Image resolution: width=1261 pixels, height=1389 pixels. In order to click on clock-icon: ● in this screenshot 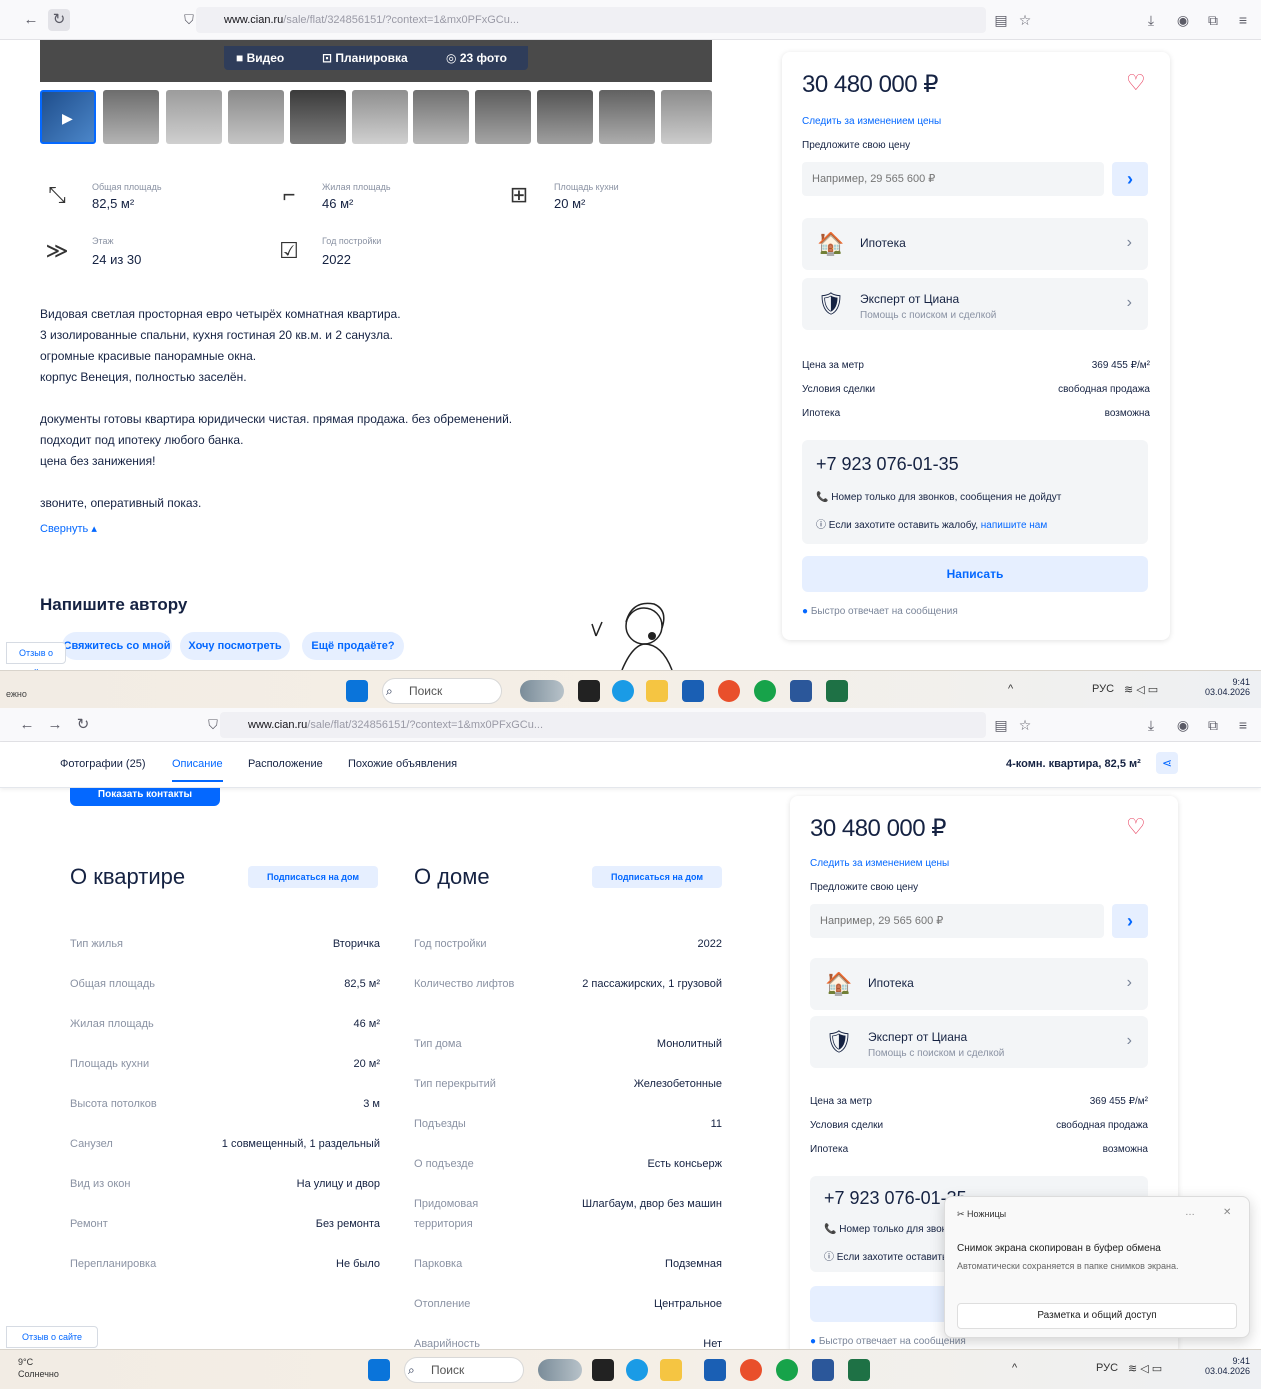, I will do `click(814, 1341)`.